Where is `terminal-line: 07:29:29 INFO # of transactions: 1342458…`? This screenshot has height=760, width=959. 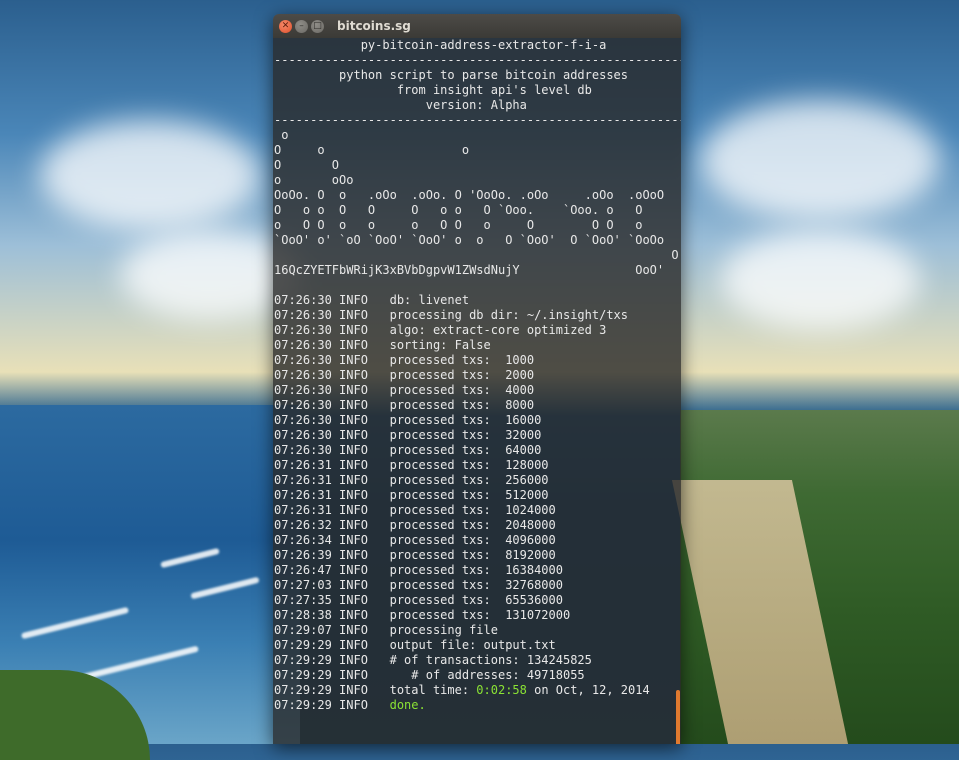
terminal-line: 07:29:29 INFO # of transactions: 1342458… is located at coordinates (433, 660).